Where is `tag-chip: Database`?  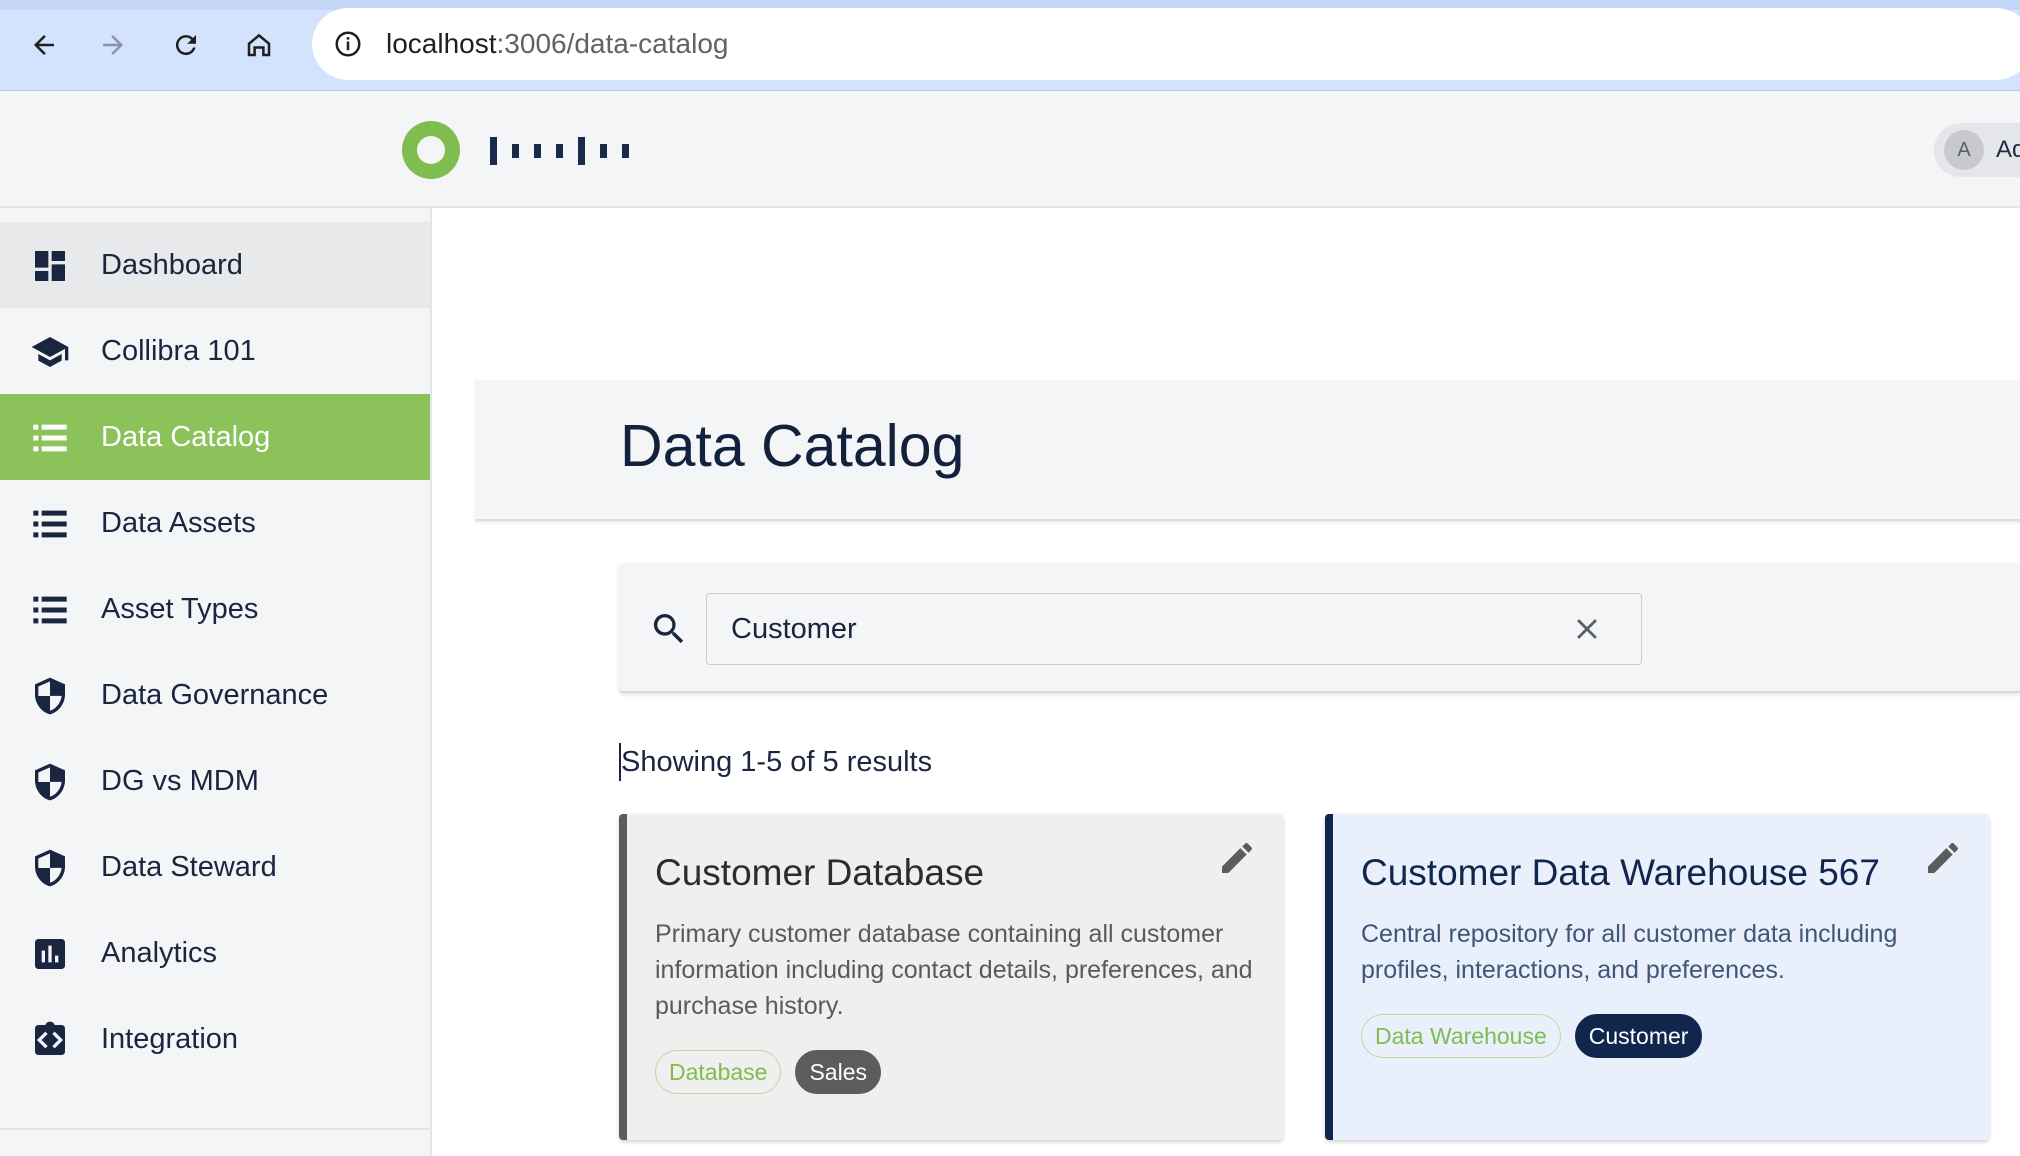 tag-chip: Database is located at coordinates (718, 1072).